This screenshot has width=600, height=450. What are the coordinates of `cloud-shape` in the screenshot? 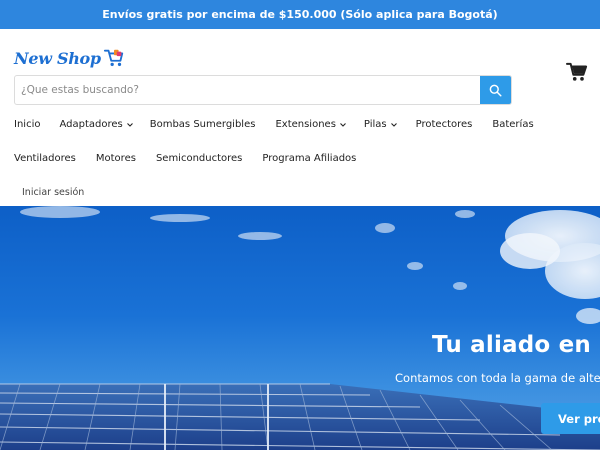 It's located at (550, 267).